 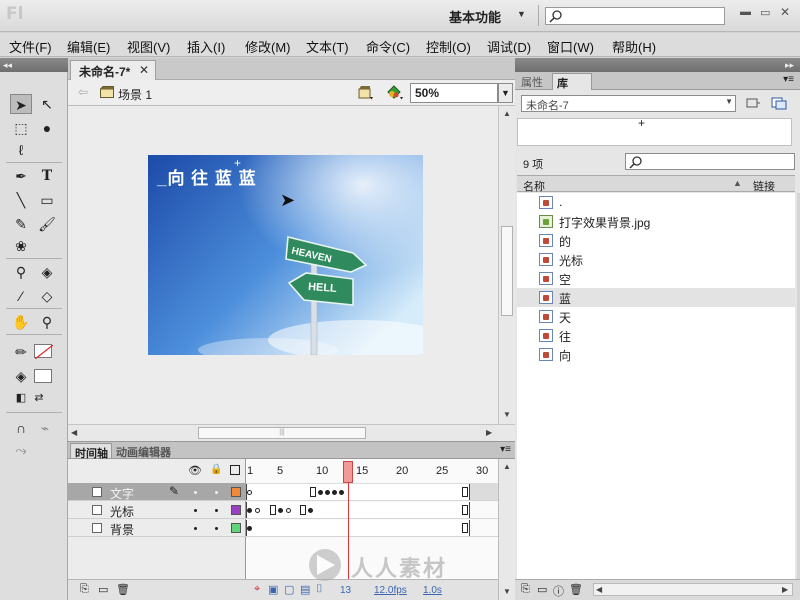 I want to click on eraser-tool-icon: ◇, so click(x=47, y=296).